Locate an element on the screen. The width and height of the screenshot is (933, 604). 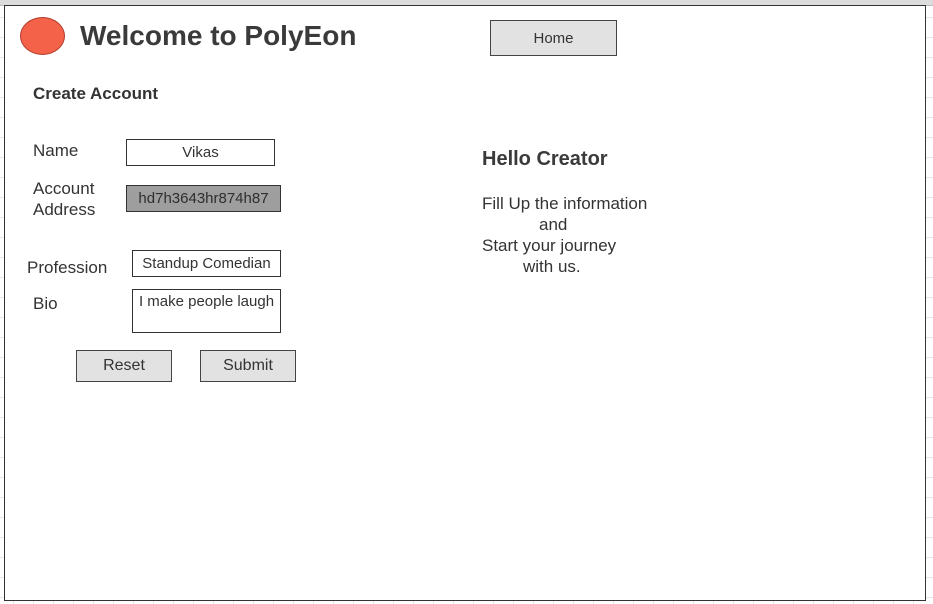
name-label: Name is located at coordinates (56, 150).